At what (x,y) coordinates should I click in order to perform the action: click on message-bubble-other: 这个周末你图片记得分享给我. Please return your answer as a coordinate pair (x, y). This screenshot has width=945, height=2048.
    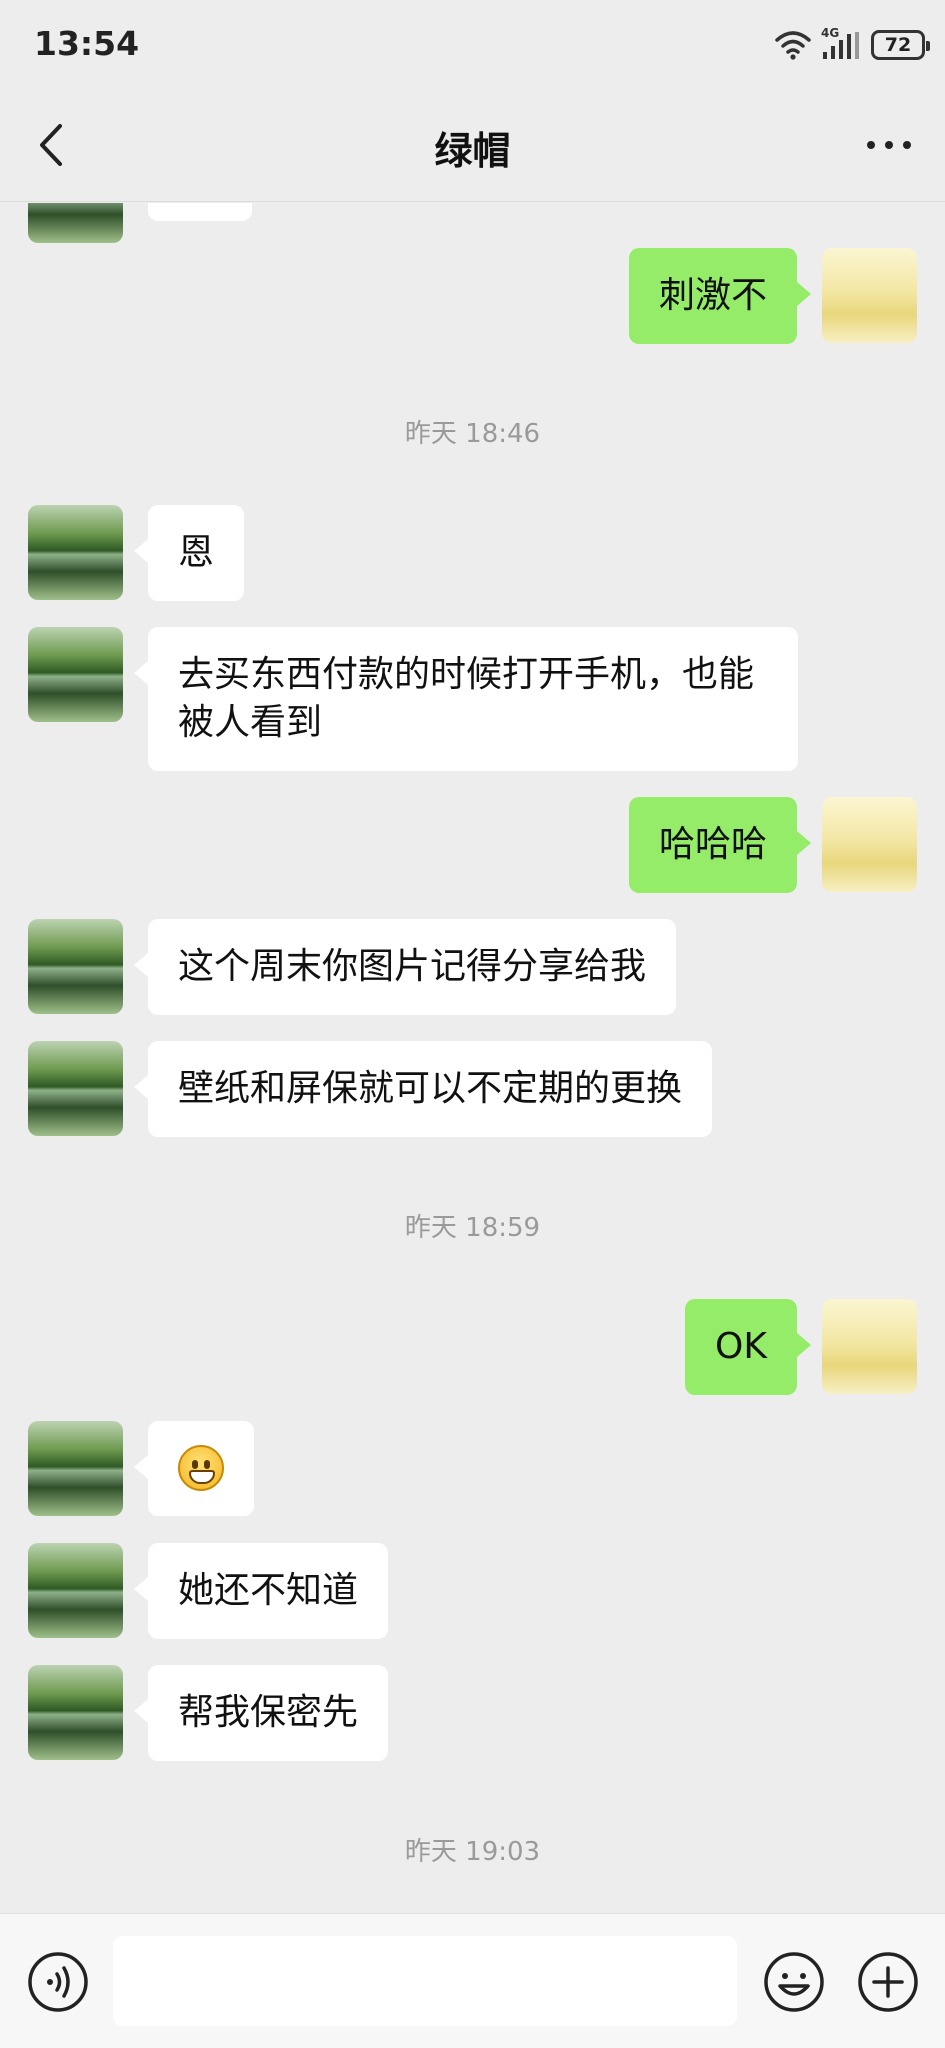
    Looking at the image, I should click on (405, 967).